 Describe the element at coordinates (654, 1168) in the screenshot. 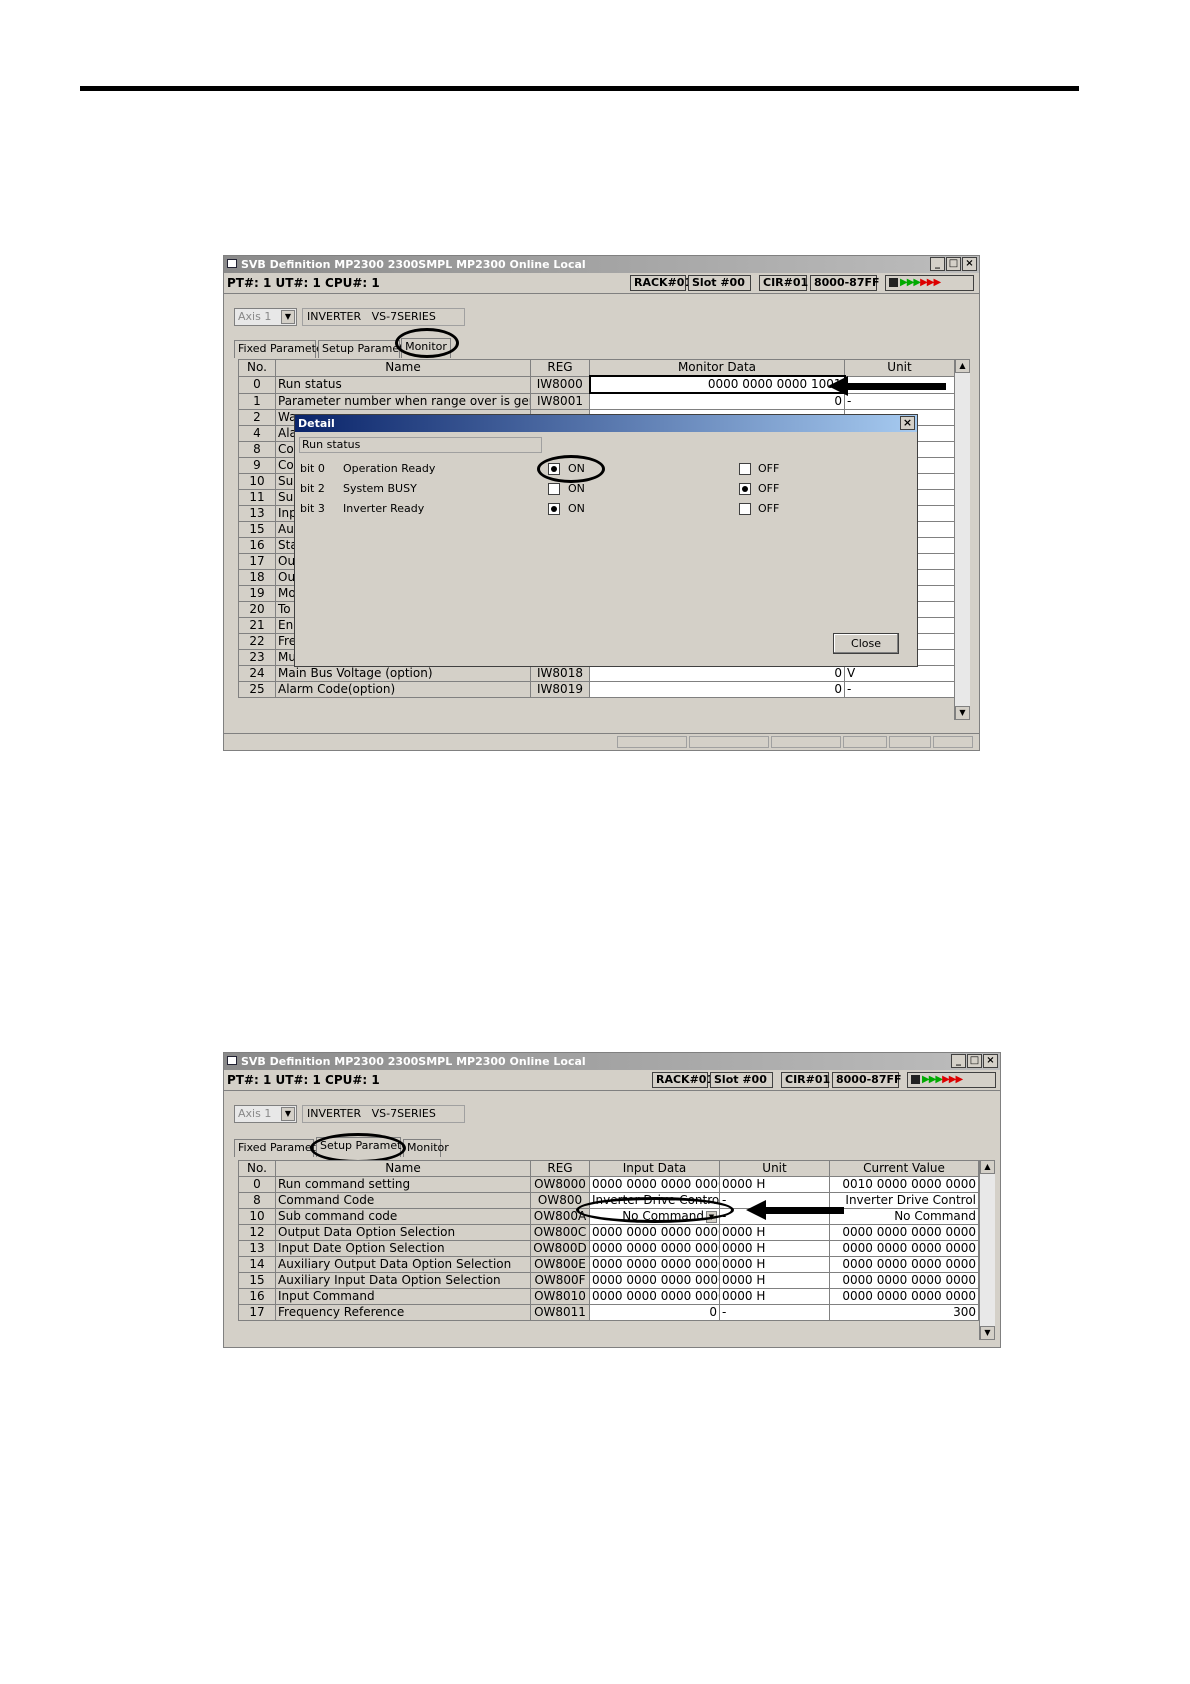

I see `col-input-data: Input Data` at that location.